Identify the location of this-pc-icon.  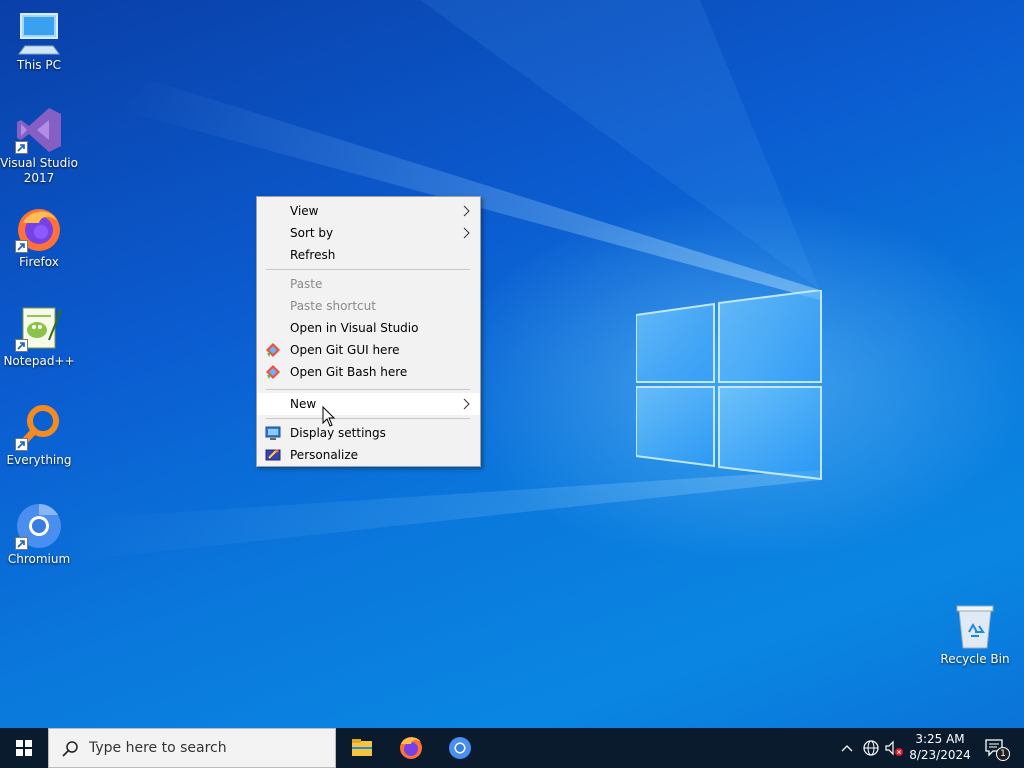
(39, 32).